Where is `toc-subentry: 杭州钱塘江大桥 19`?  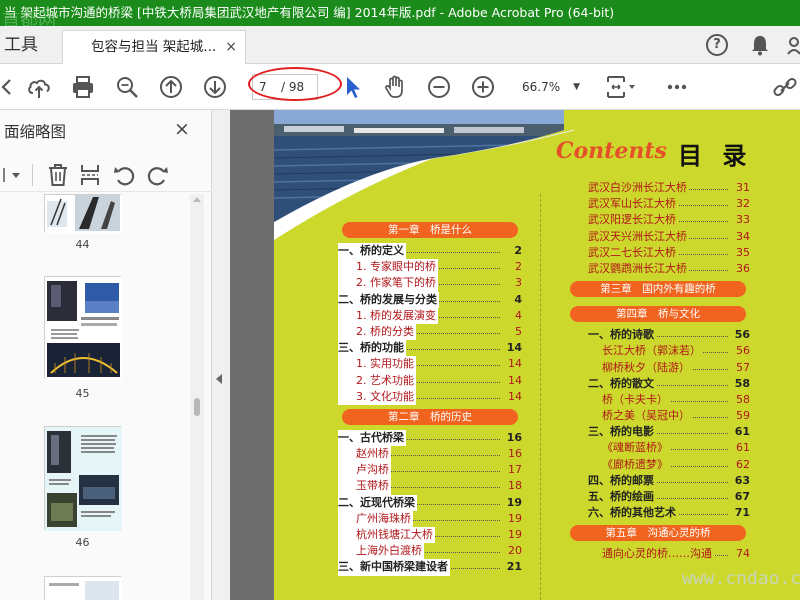
toc-subentry: 杭州钱塘江大桥 19 is located at coordinates (430, 535).